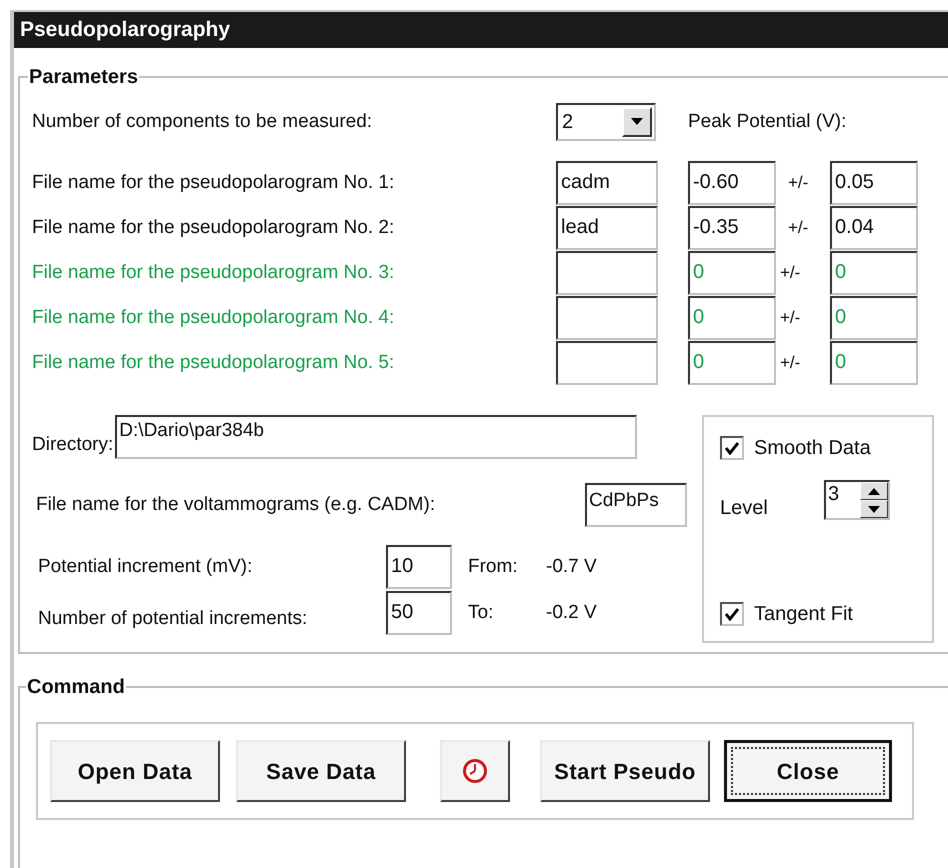  Describe the element at coordinates (214, 362) in the screenshot. I see `file-label: File name for the pseudopolarogram No. 5:` at that location.